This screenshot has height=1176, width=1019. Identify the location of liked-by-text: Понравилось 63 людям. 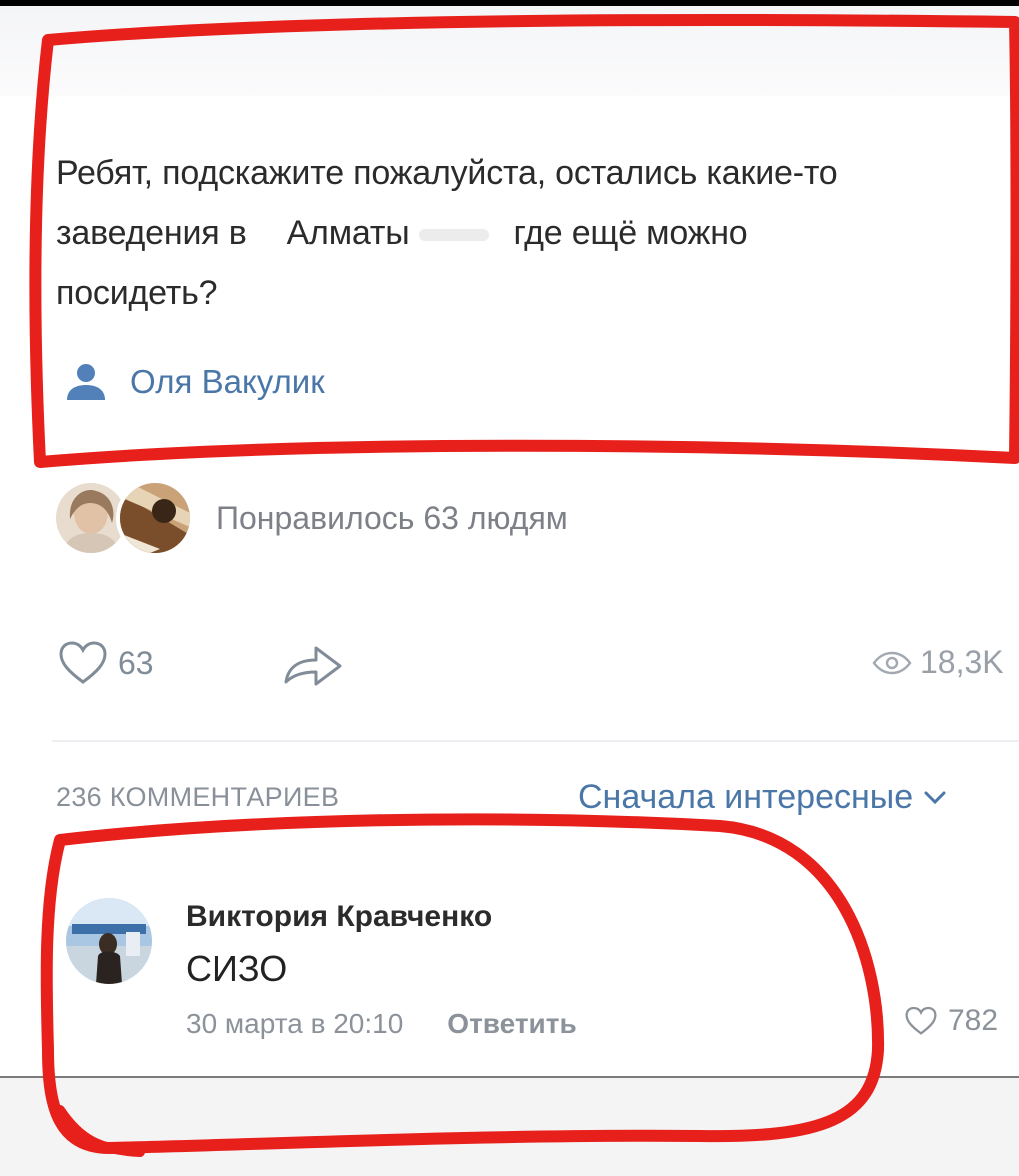
(392, 518).